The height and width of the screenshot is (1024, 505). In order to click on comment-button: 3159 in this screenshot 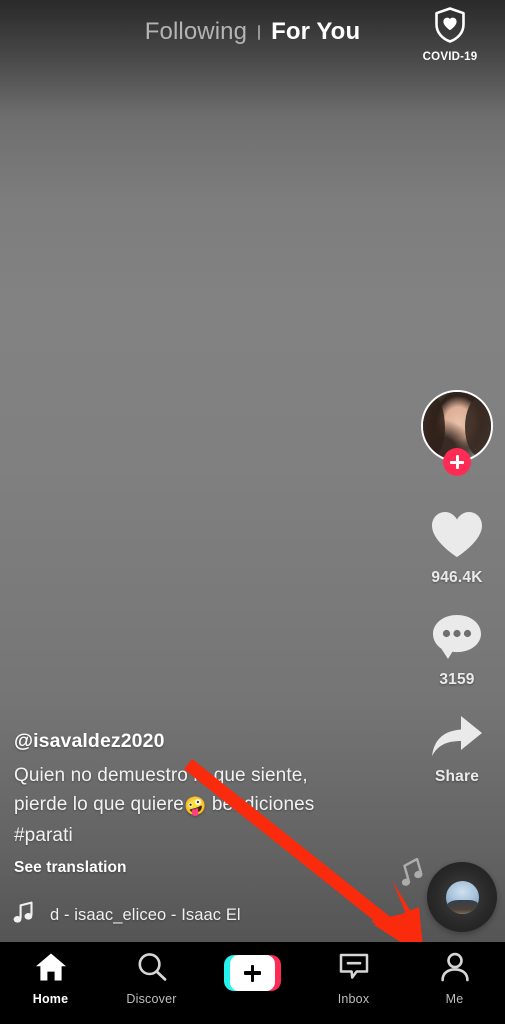, I will do `click(457, 651)`.